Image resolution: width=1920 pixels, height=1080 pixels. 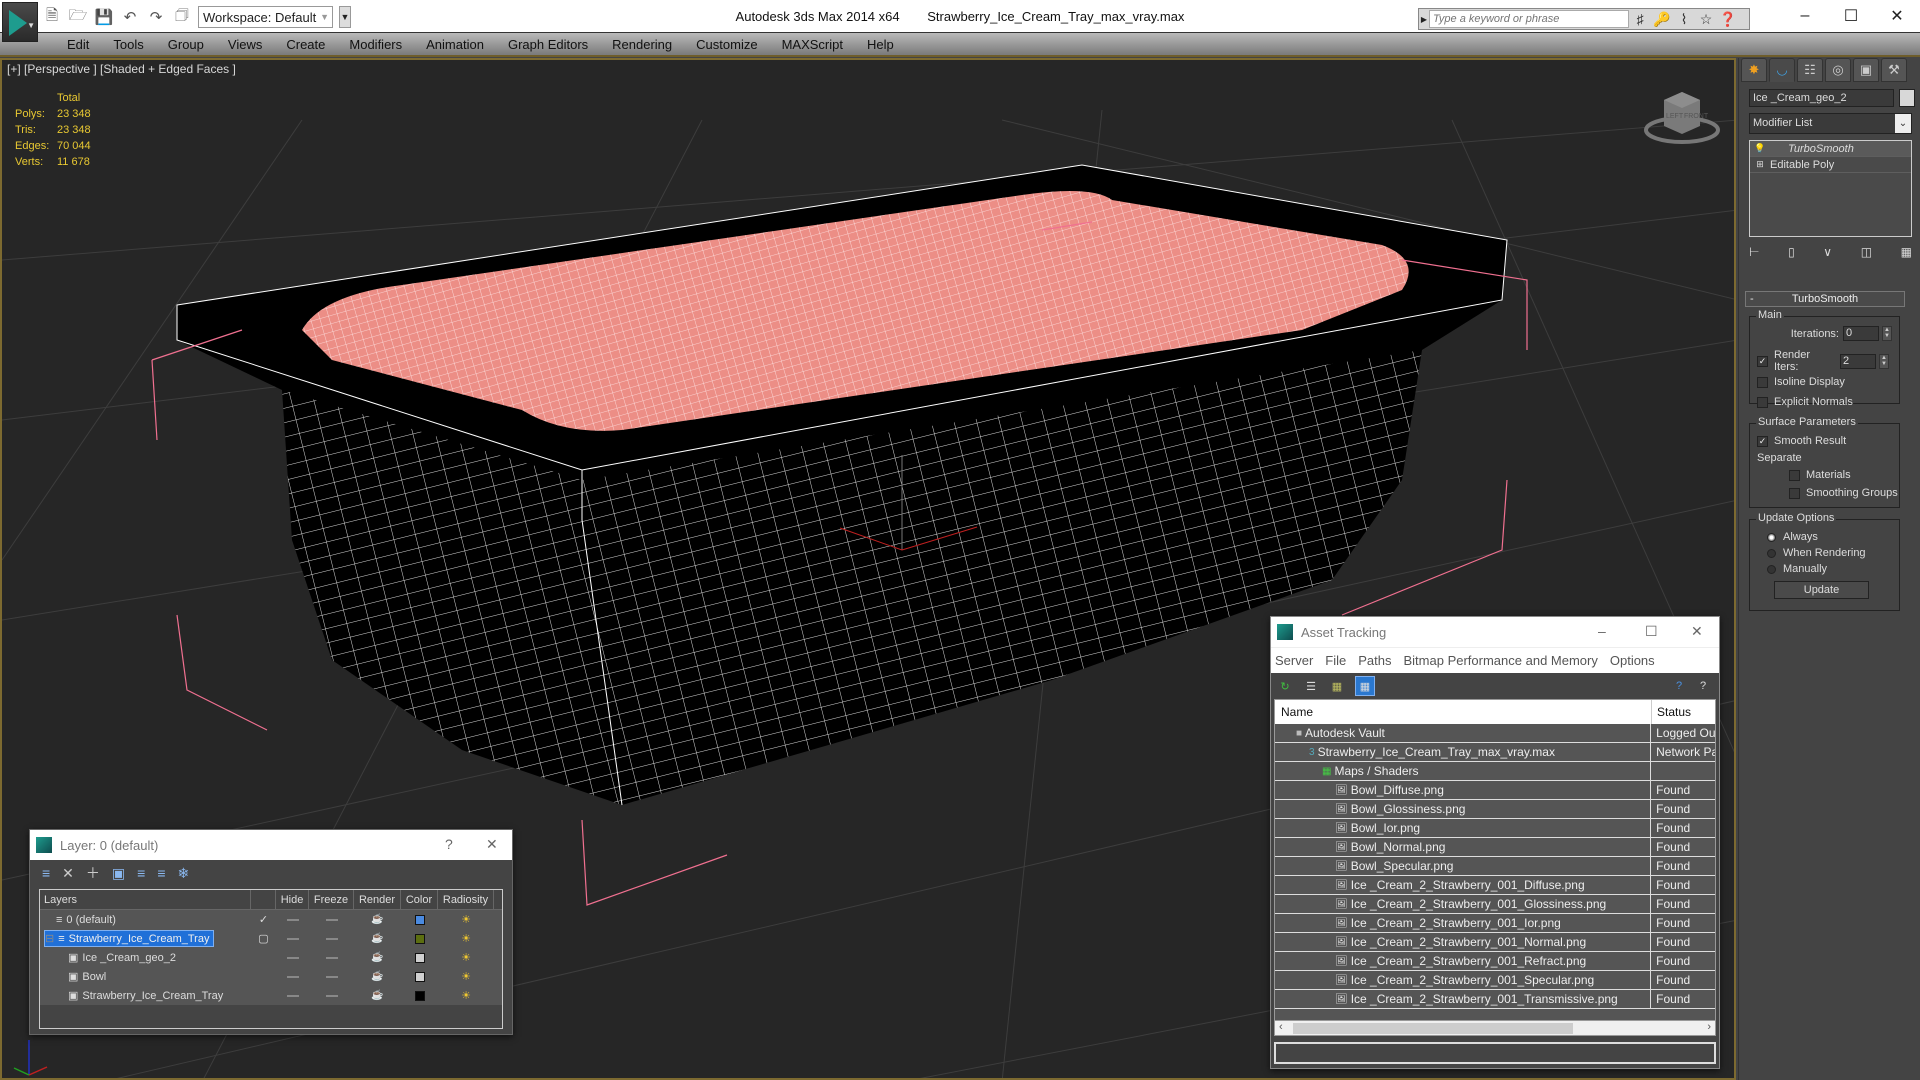 I want to click on help-icon: ?, so click(x=1703, y=686).